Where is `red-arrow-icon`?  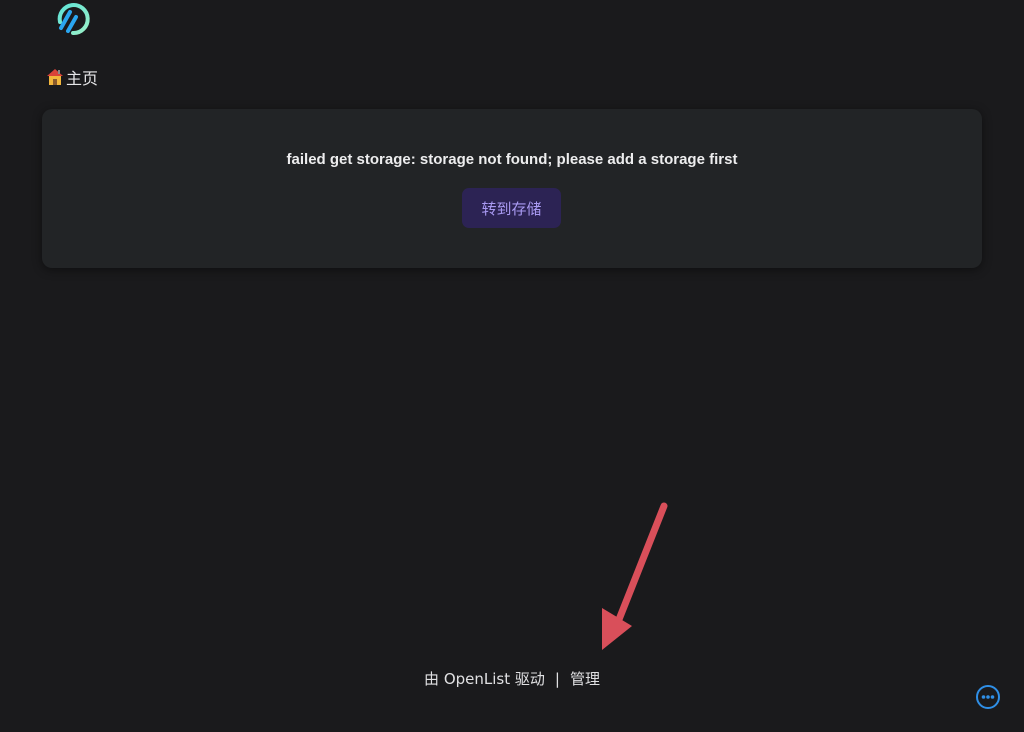
red-arrow-icon is located at coordinates (635, 576).